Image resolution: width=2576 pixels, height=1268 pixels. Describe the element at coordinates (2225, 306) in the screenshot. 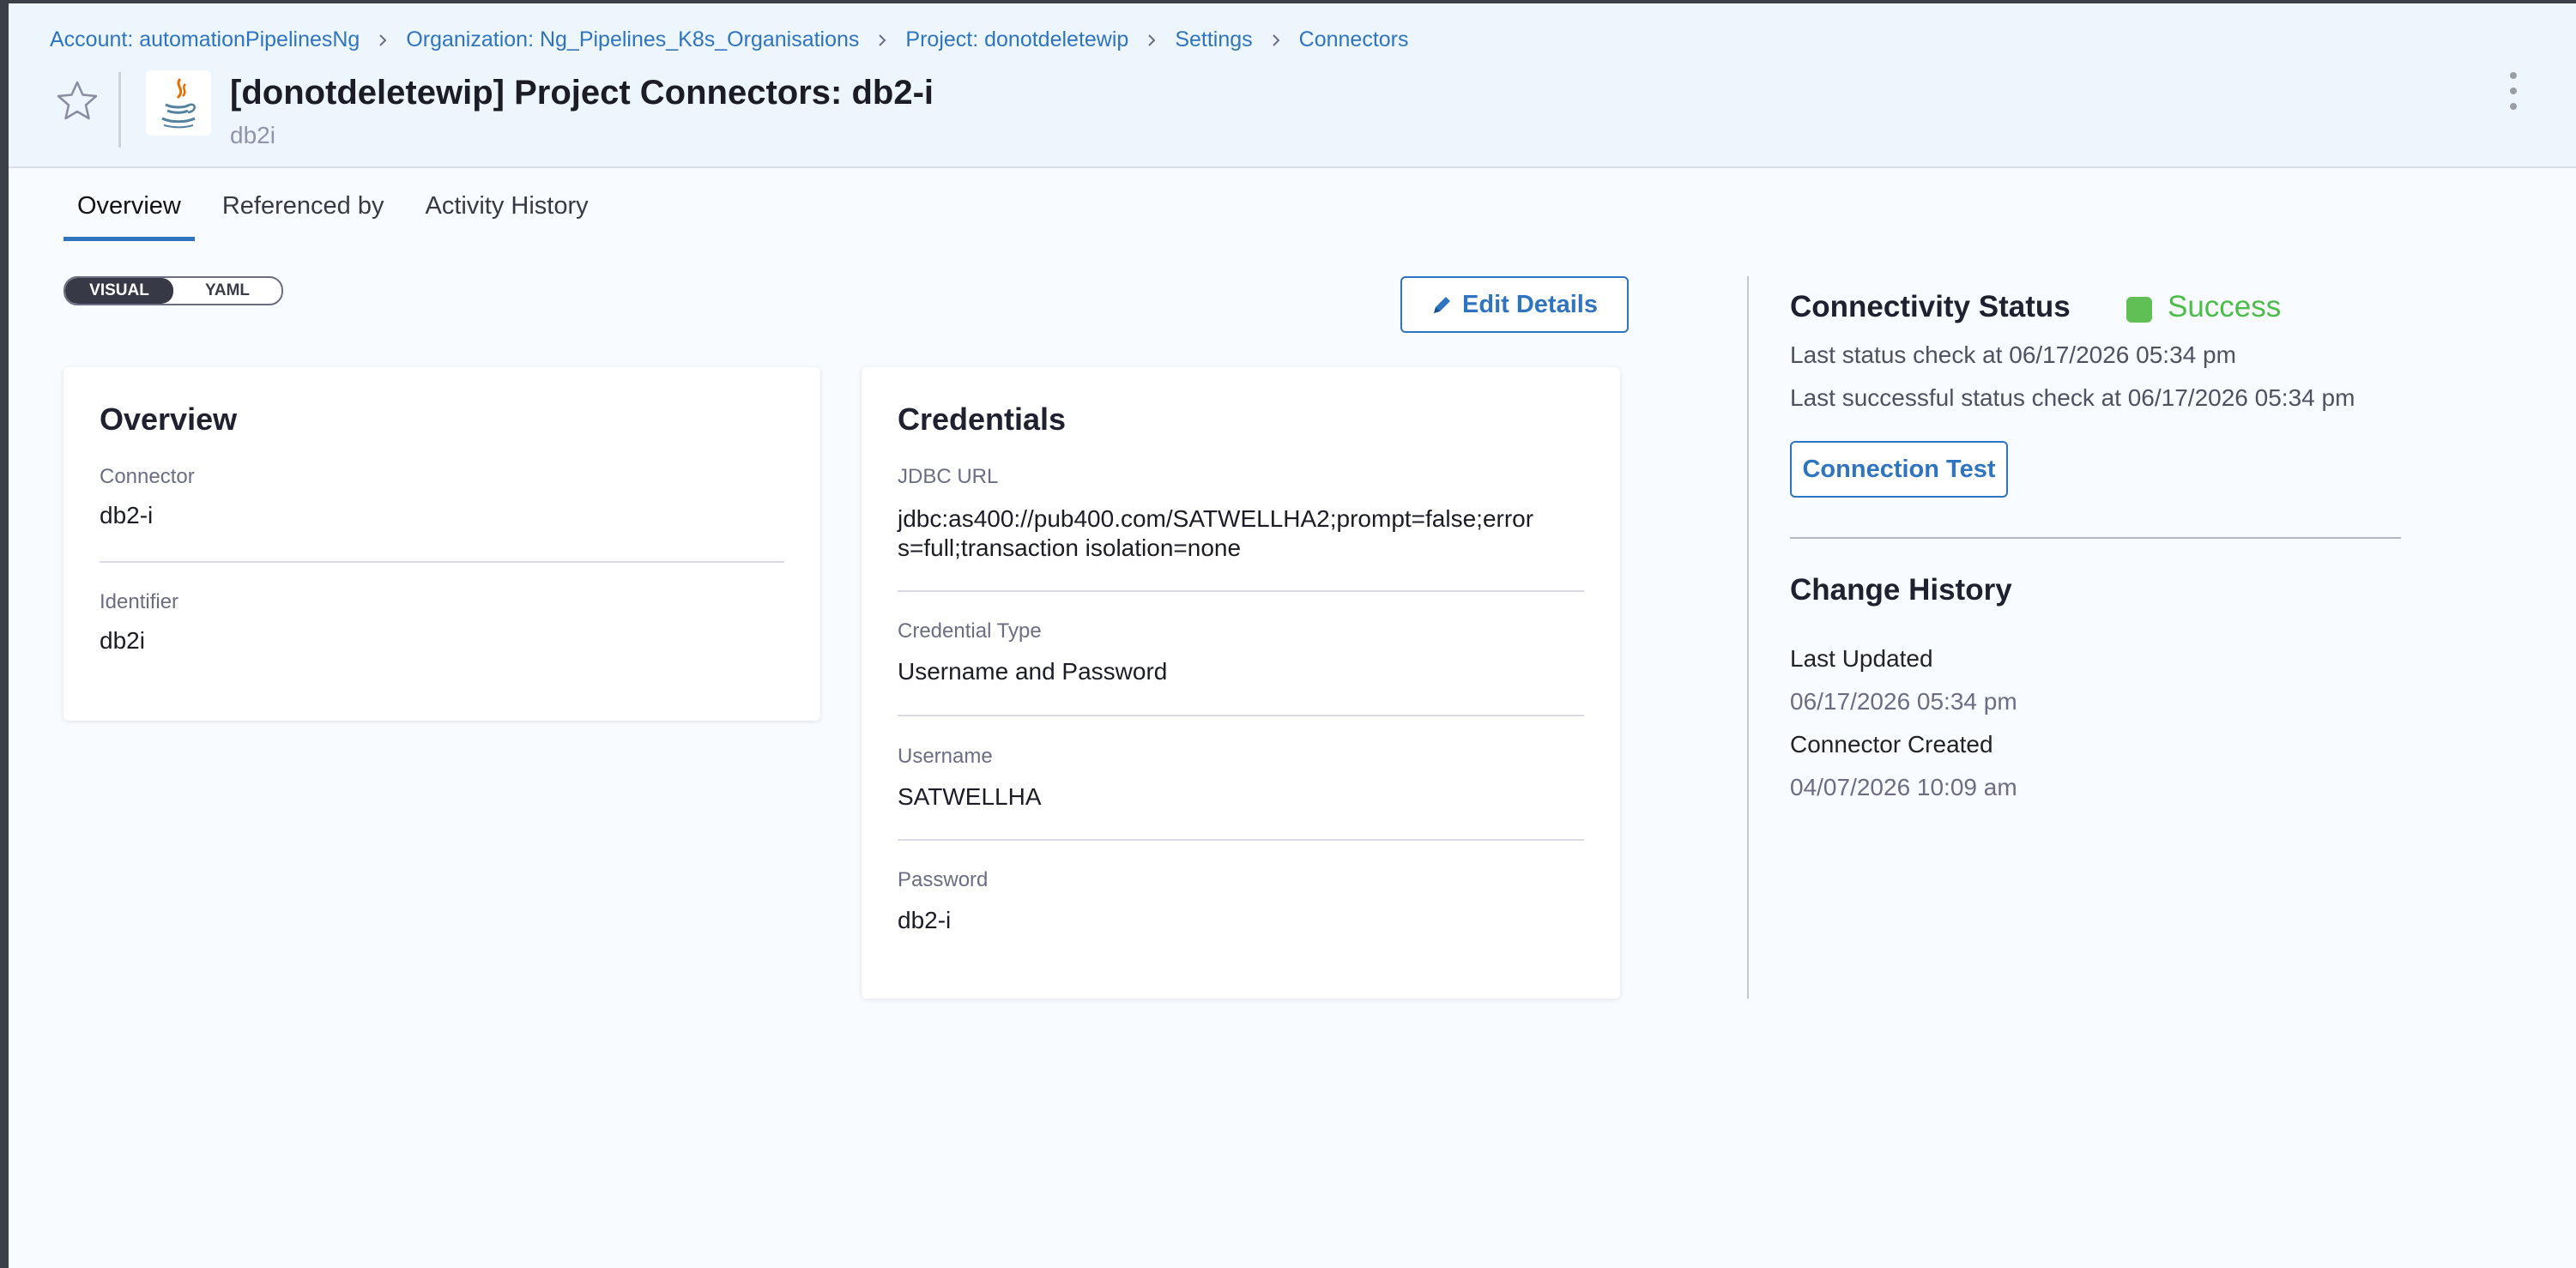

I see `connectivity-status-value: Success` at that location.